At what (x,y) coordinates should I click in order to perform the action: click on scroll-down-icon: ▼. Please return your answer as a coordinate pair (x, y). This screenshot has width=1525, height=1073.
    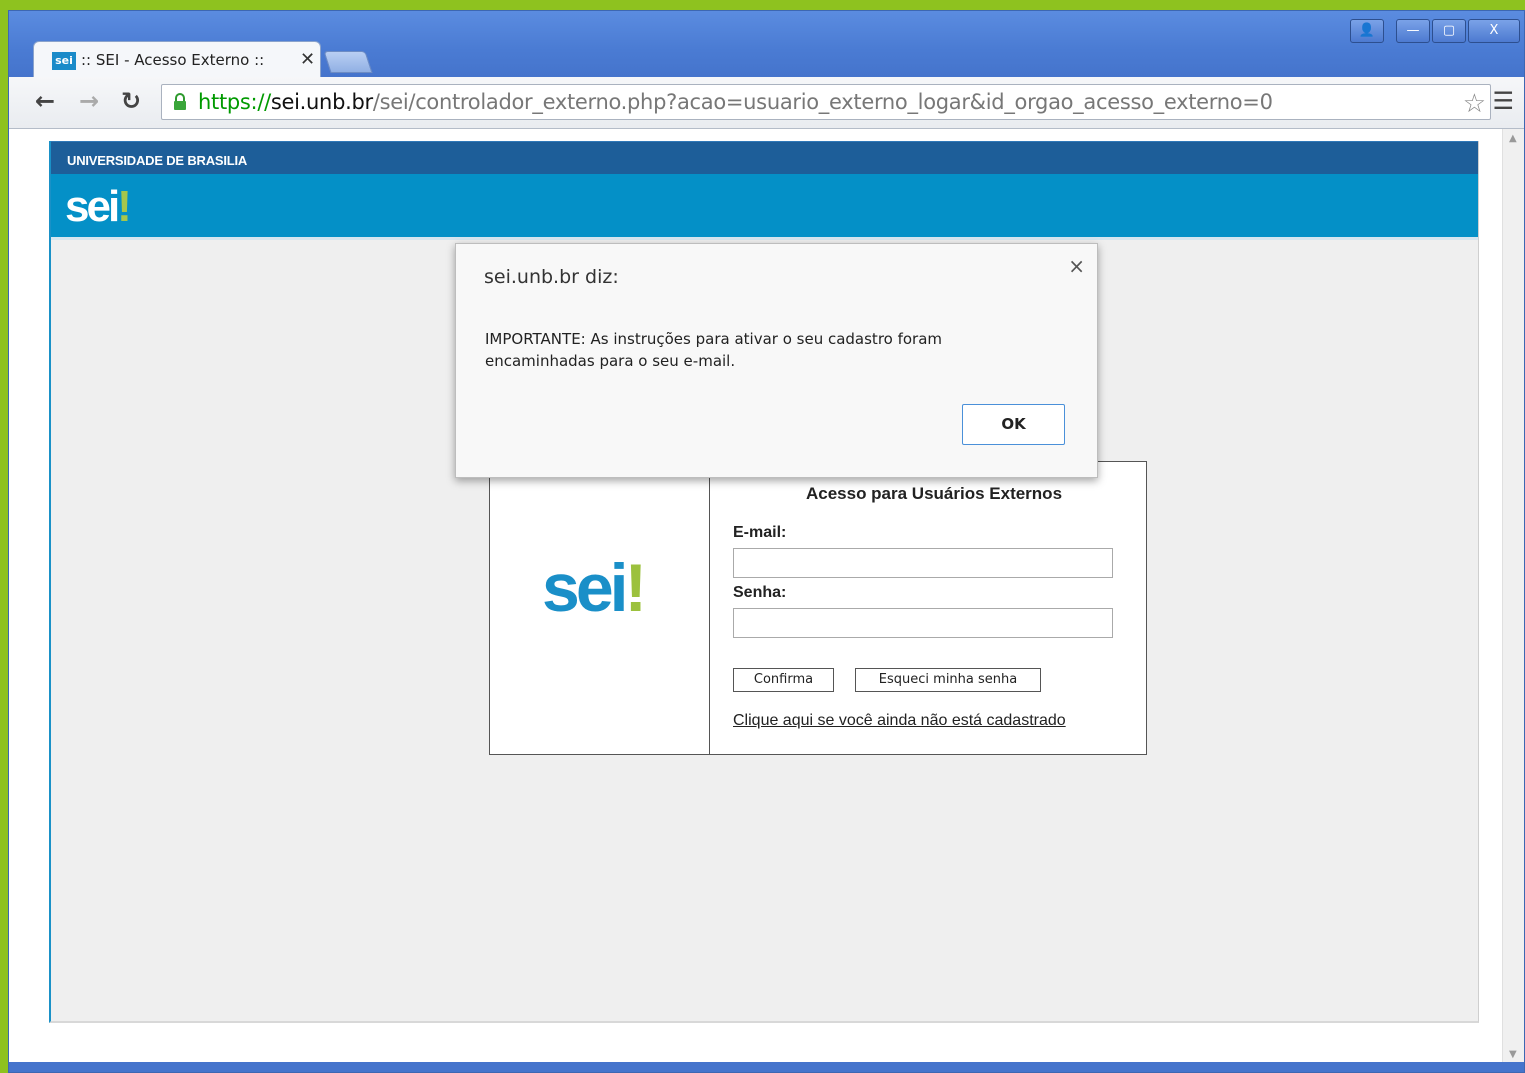
    Looking at the image, I should click on (1513, 1054).